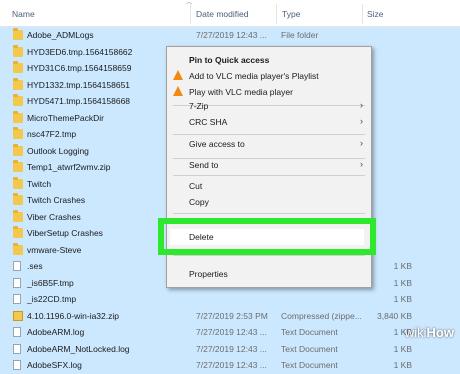 The image size is (460, 374). I want to click on file-name: HYD31C6.tmp.1564158659, so click(79, 68).